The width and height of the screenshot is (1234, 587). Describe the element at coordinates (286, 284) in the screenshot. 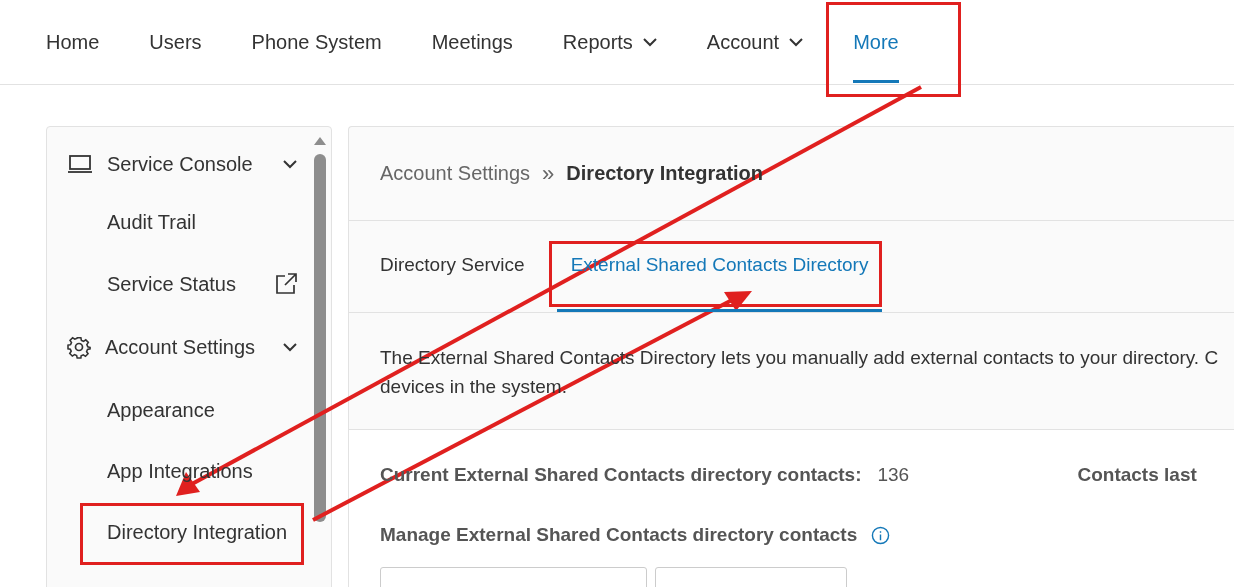

I see `external-link-icon` at that location.